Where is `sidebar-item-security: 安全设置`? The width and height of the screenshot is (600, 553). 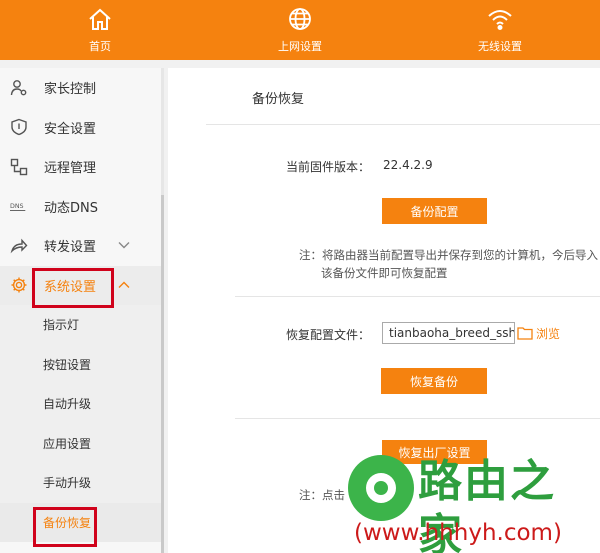
sidebar-item-security: 安全设置 is located at coordinates (82, 128).